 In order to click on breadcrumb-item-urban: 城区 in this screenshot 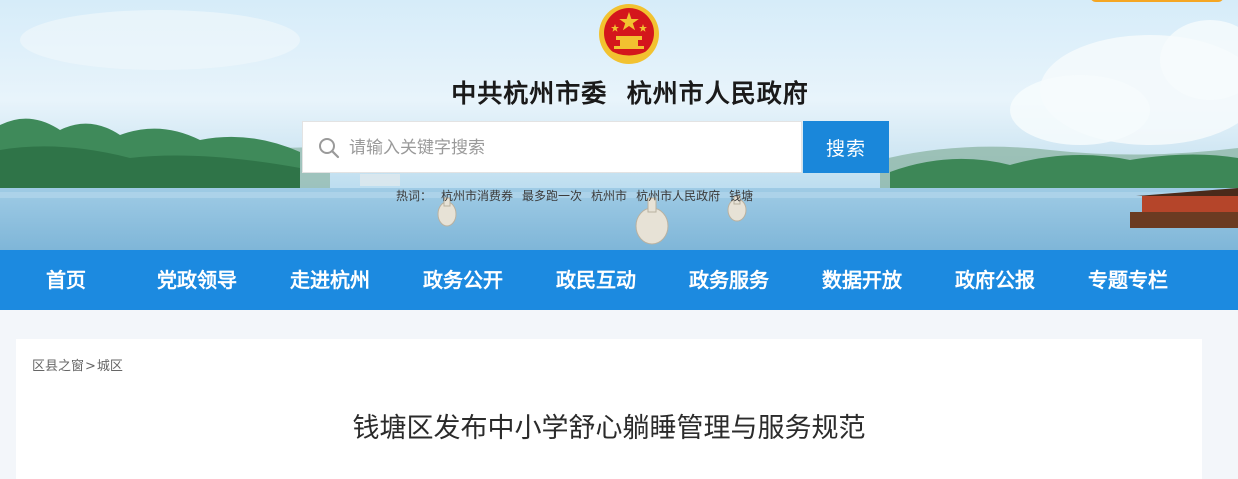, I will do `click(110, 366)`.